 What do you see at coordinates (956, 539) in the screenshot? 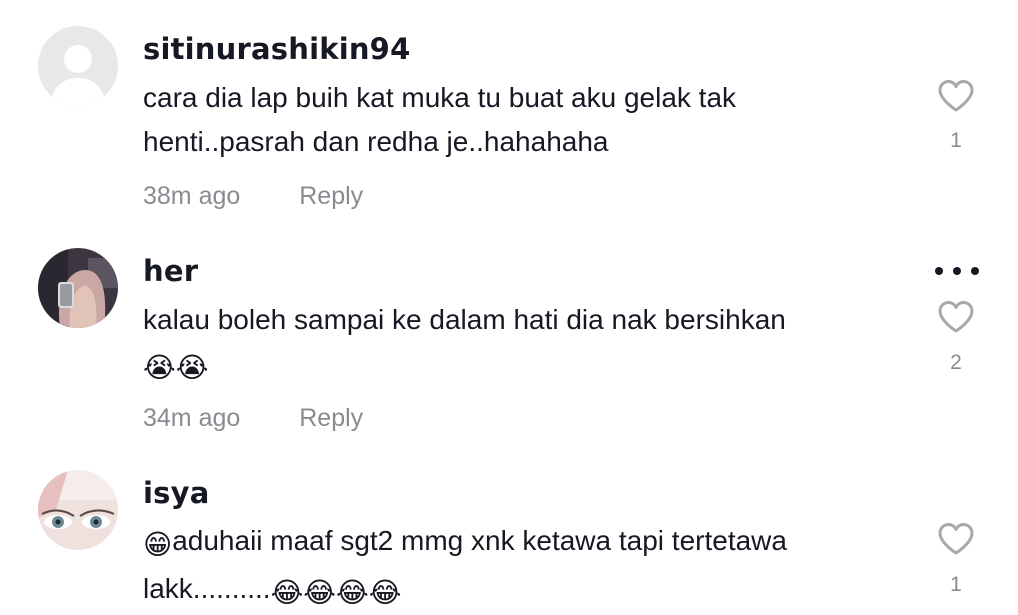
I see `heart-icon` at bounding box center [956, 539].